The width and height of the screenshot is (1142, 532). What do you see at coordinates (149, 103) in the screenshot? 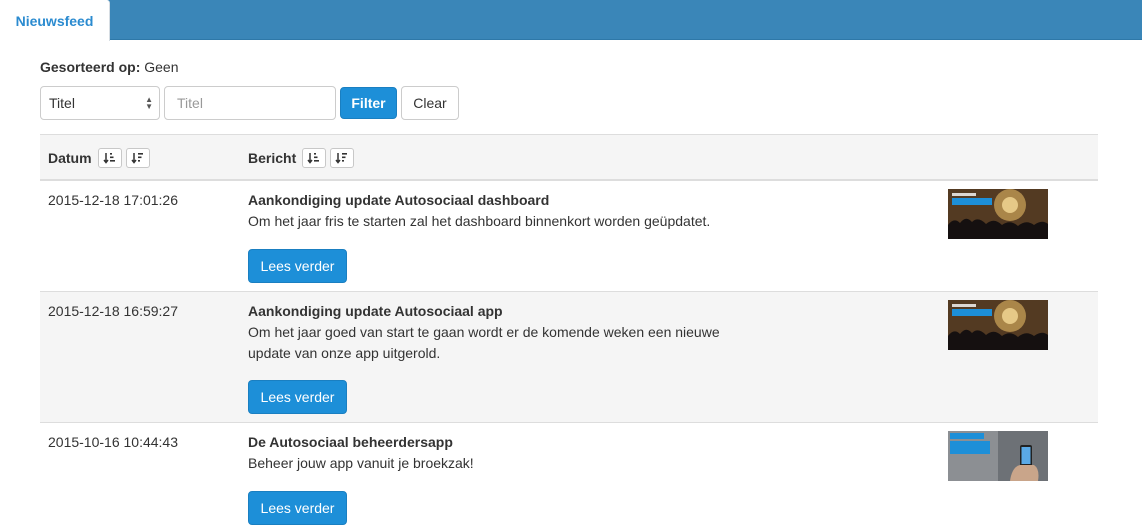
I see `select-arrows-icon: ▲ ▼` at bounding box center [149, 103].